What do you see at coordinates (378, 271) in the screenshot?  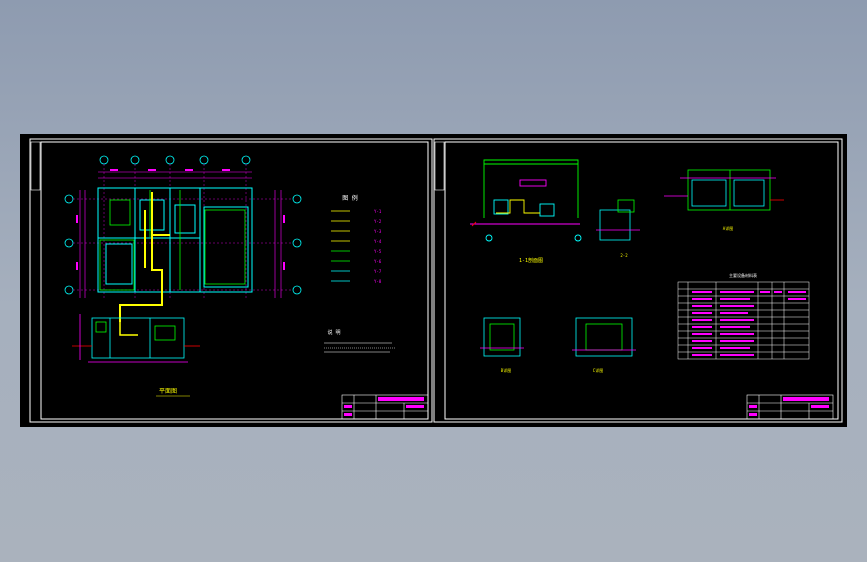 I see `legend-item-7: Y-7` at bounding box center [378, 271].